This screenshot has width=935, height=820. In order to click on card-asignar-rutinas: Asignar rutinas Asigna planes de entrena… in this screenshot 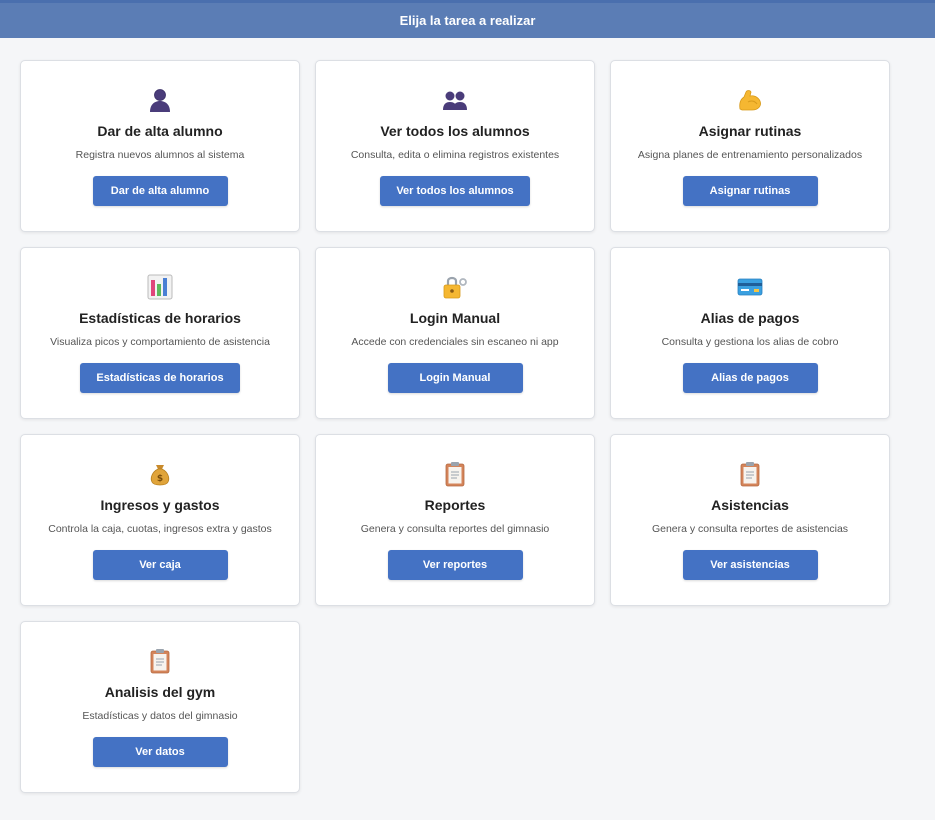, I will do `click(750, 146)`.